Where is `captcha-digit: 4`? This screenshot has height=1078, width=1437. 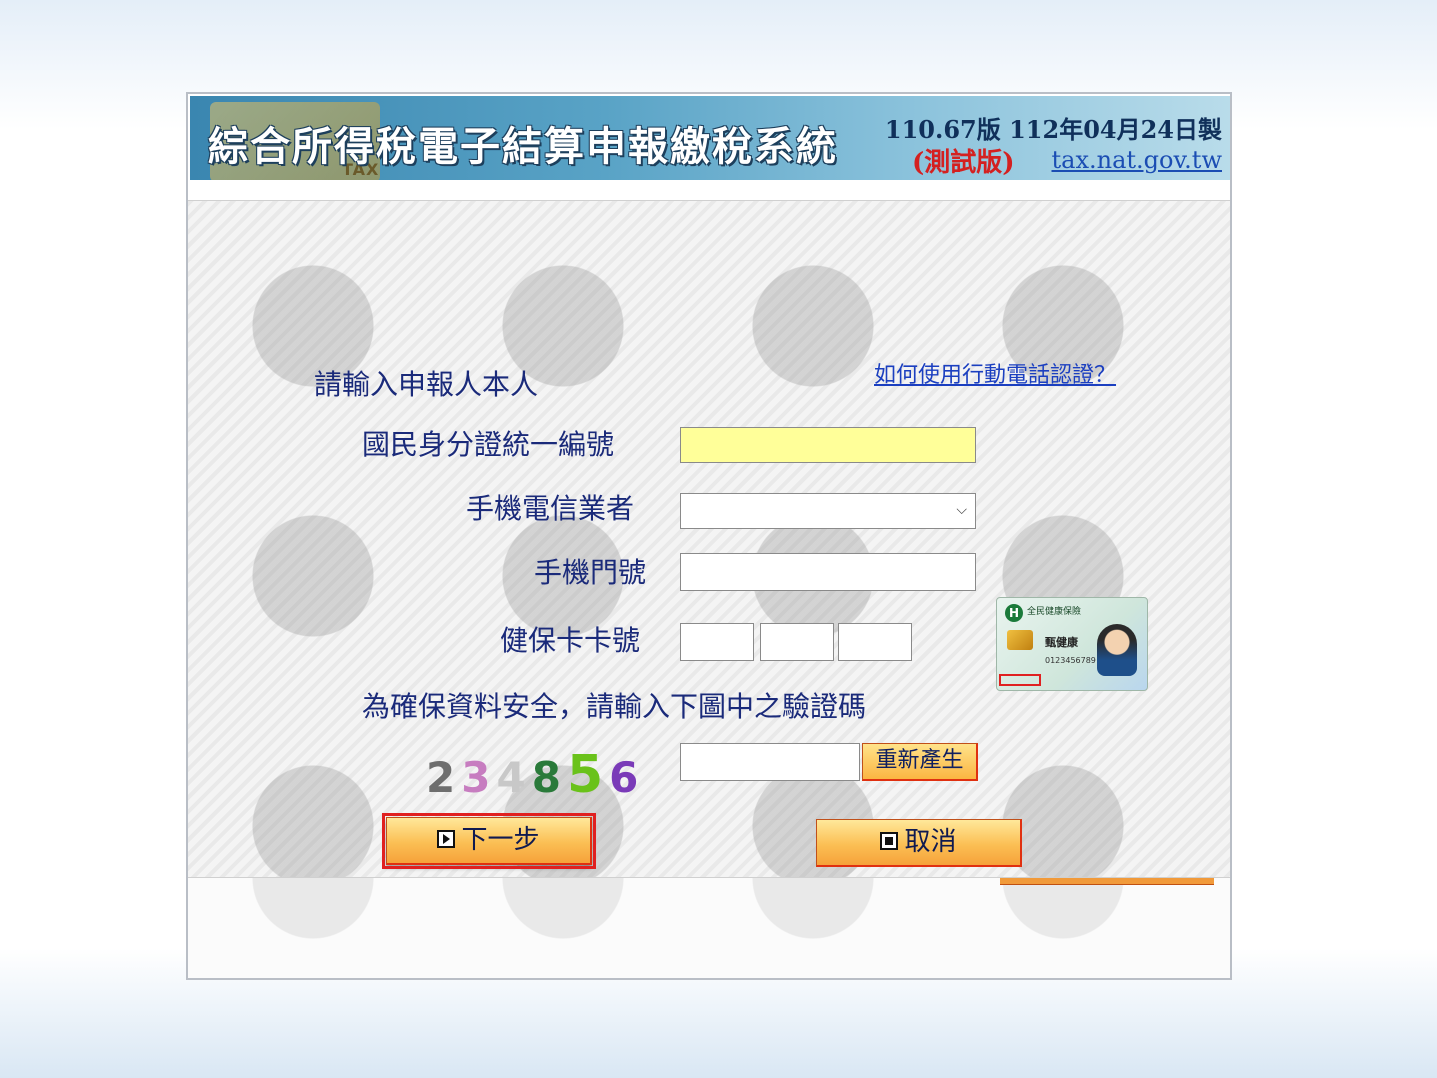
captcha-digit: 4 is located at coordinates (511, 777).